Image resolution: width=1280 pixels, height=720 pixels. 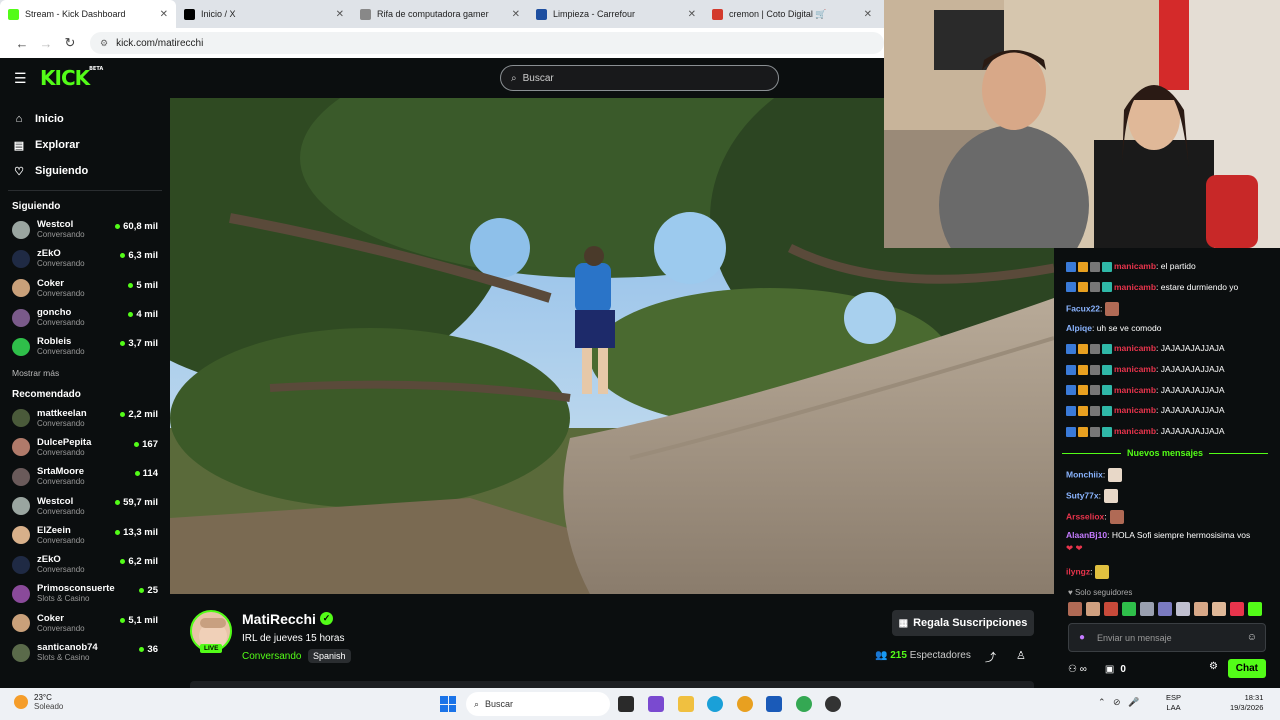 What do you see at coordinates (85, 593) in the screenshot?
I see `sidebar-channel: Primosconsuerte Slots & Casino 25` at bounding box center [85, 593].